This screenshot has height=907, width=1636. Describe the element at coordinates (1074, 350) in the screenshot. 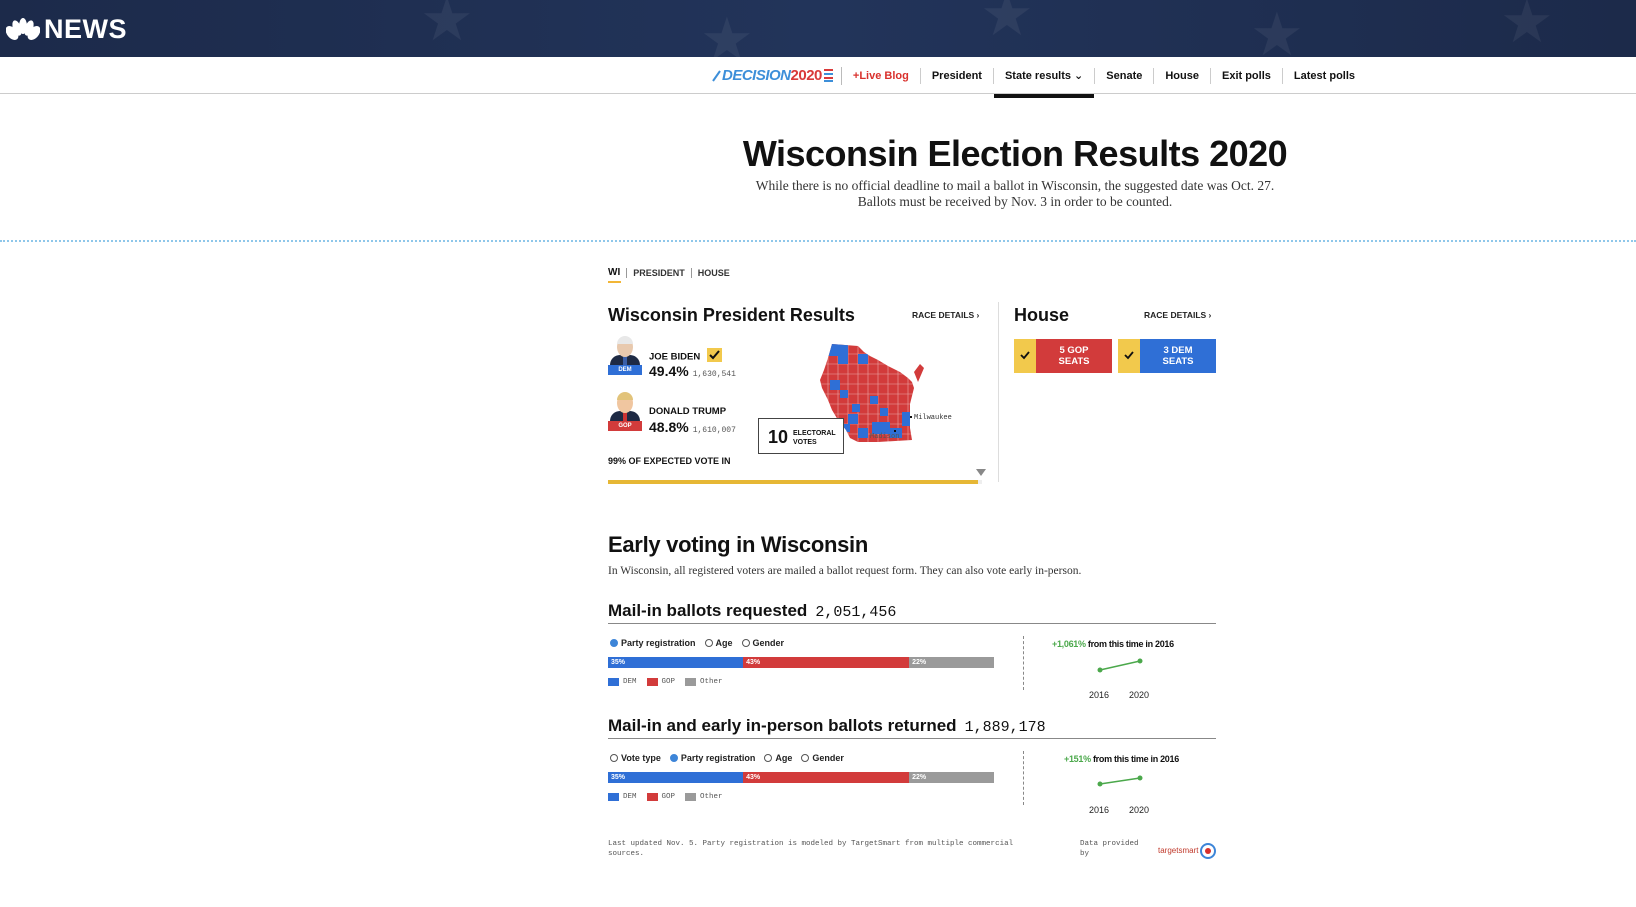

I see `gop-seats-line1: 5 GOP` at that location.